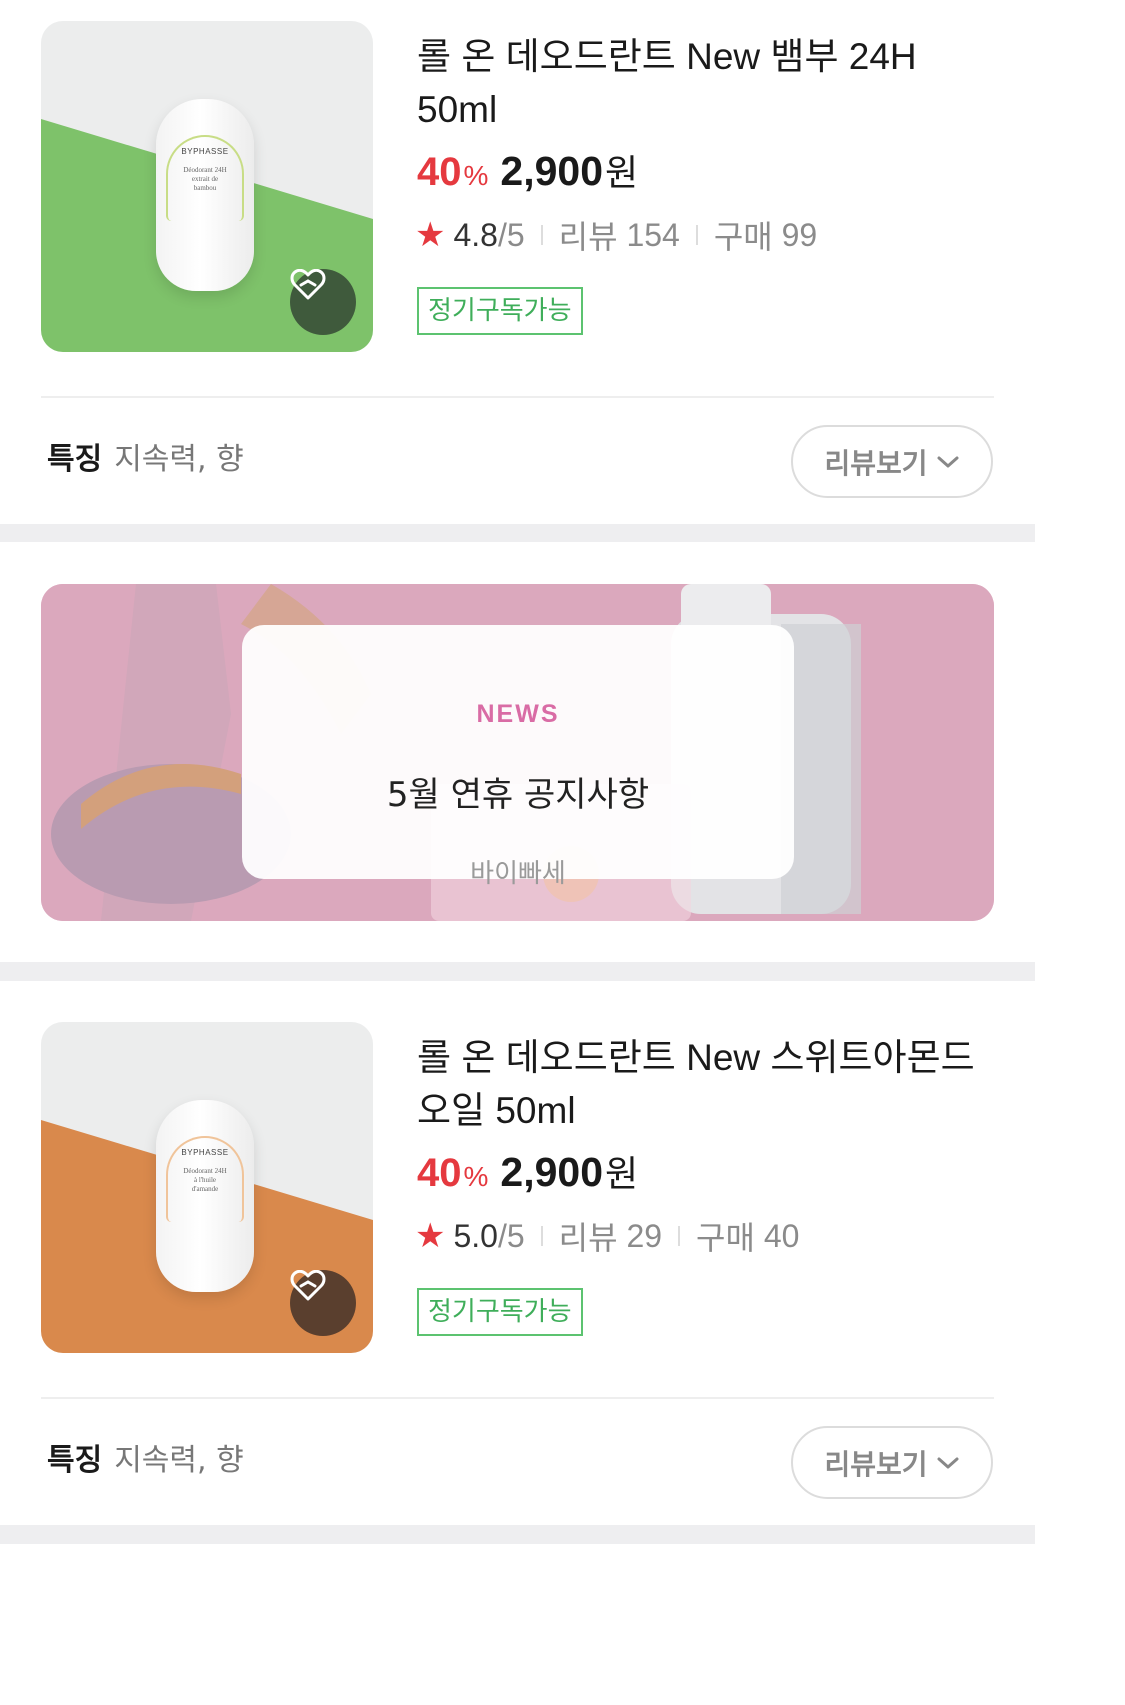  Describe the element at coordinates (707, 1084) in the screenshot. I see `product-title: 롤 온 데오드란트 New 스위트아몬드오일 50ml` at that location.